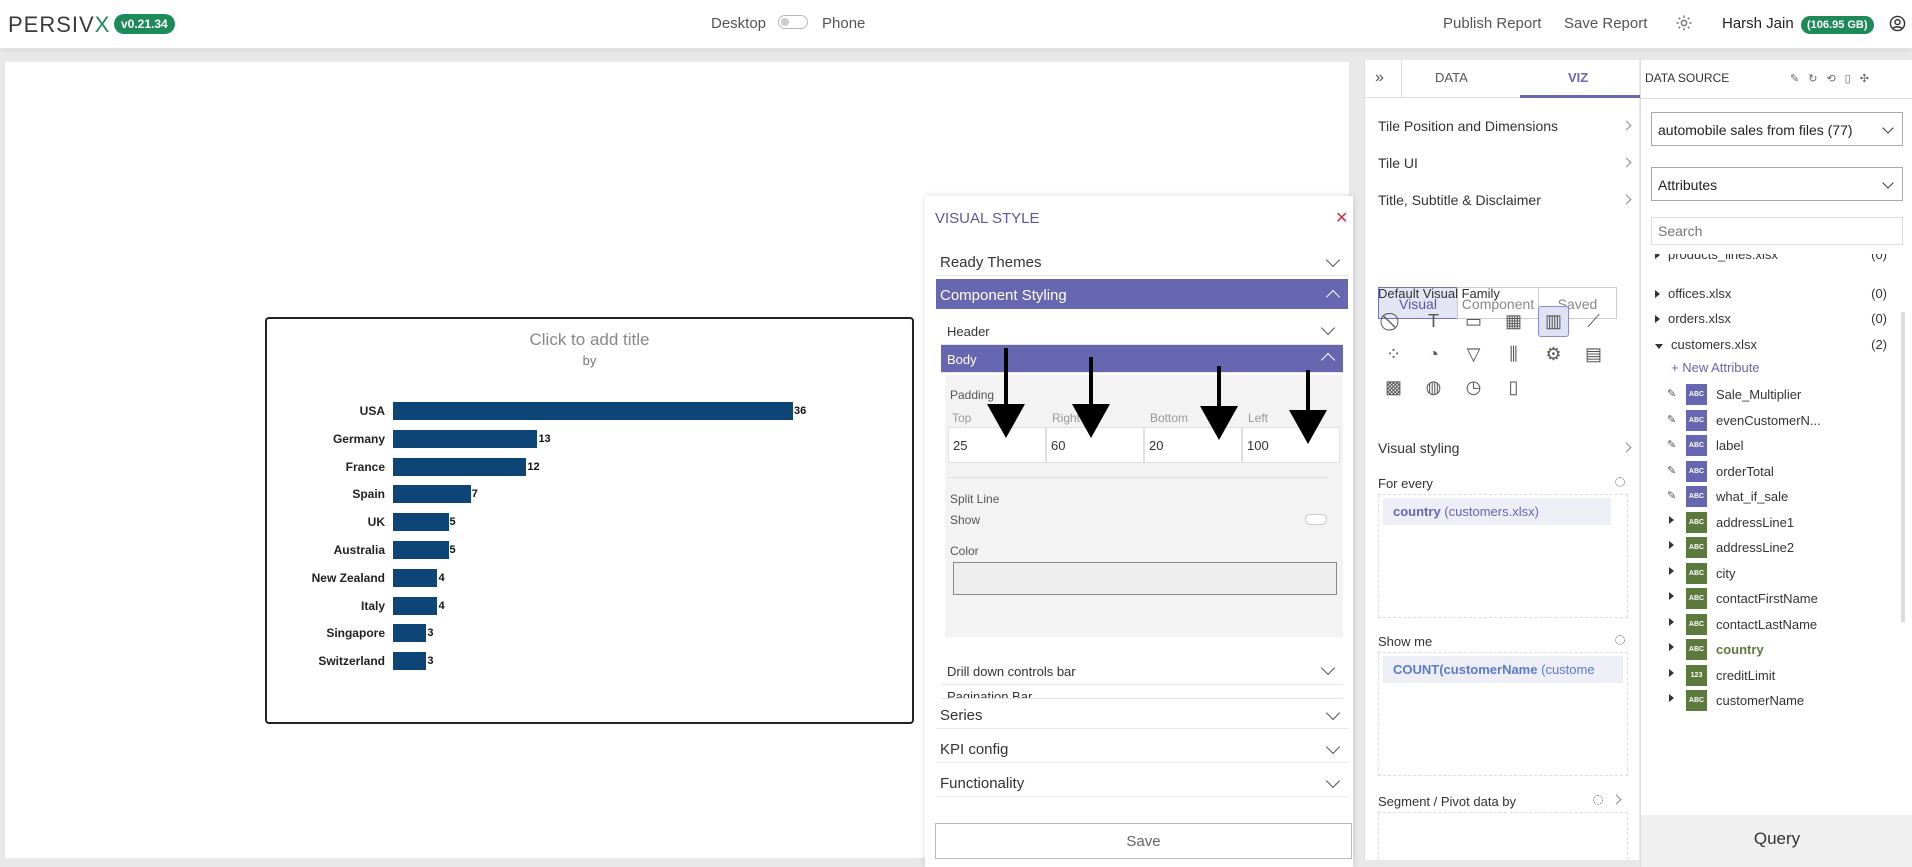  I want to click on show-me-dropzone: COUNT(customerName (custome, so click(1503, 714).